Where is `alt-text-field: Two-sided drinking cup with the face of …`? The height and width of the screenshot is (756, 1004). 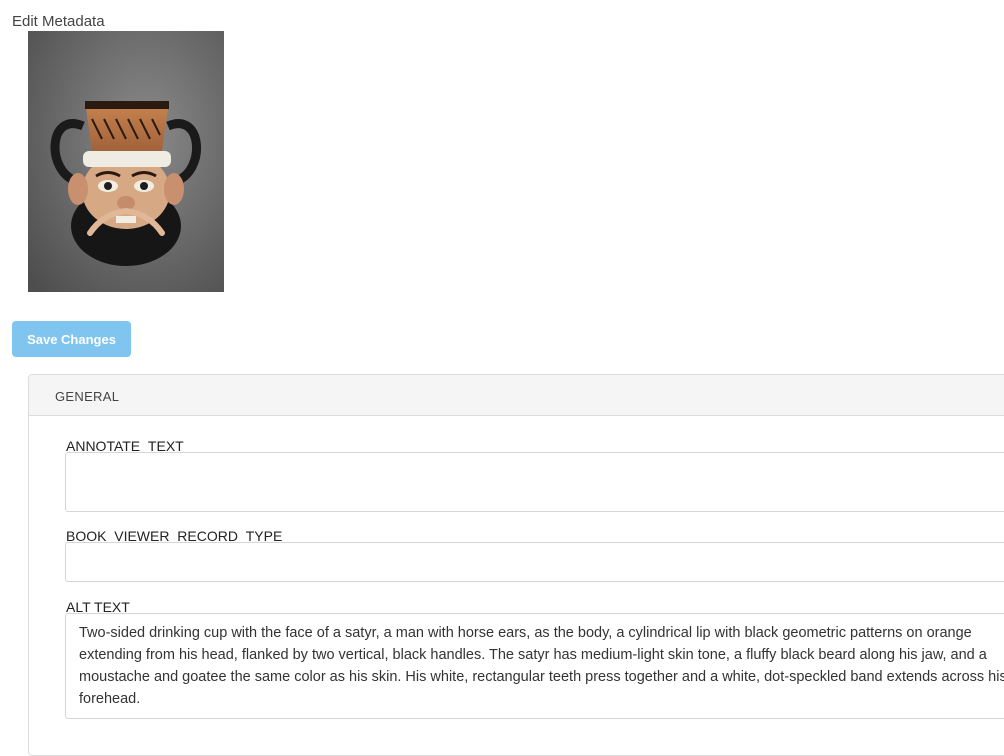 alt-text-field: Two-sided drinking cup with the face of … is located at coordinates (534, 666).